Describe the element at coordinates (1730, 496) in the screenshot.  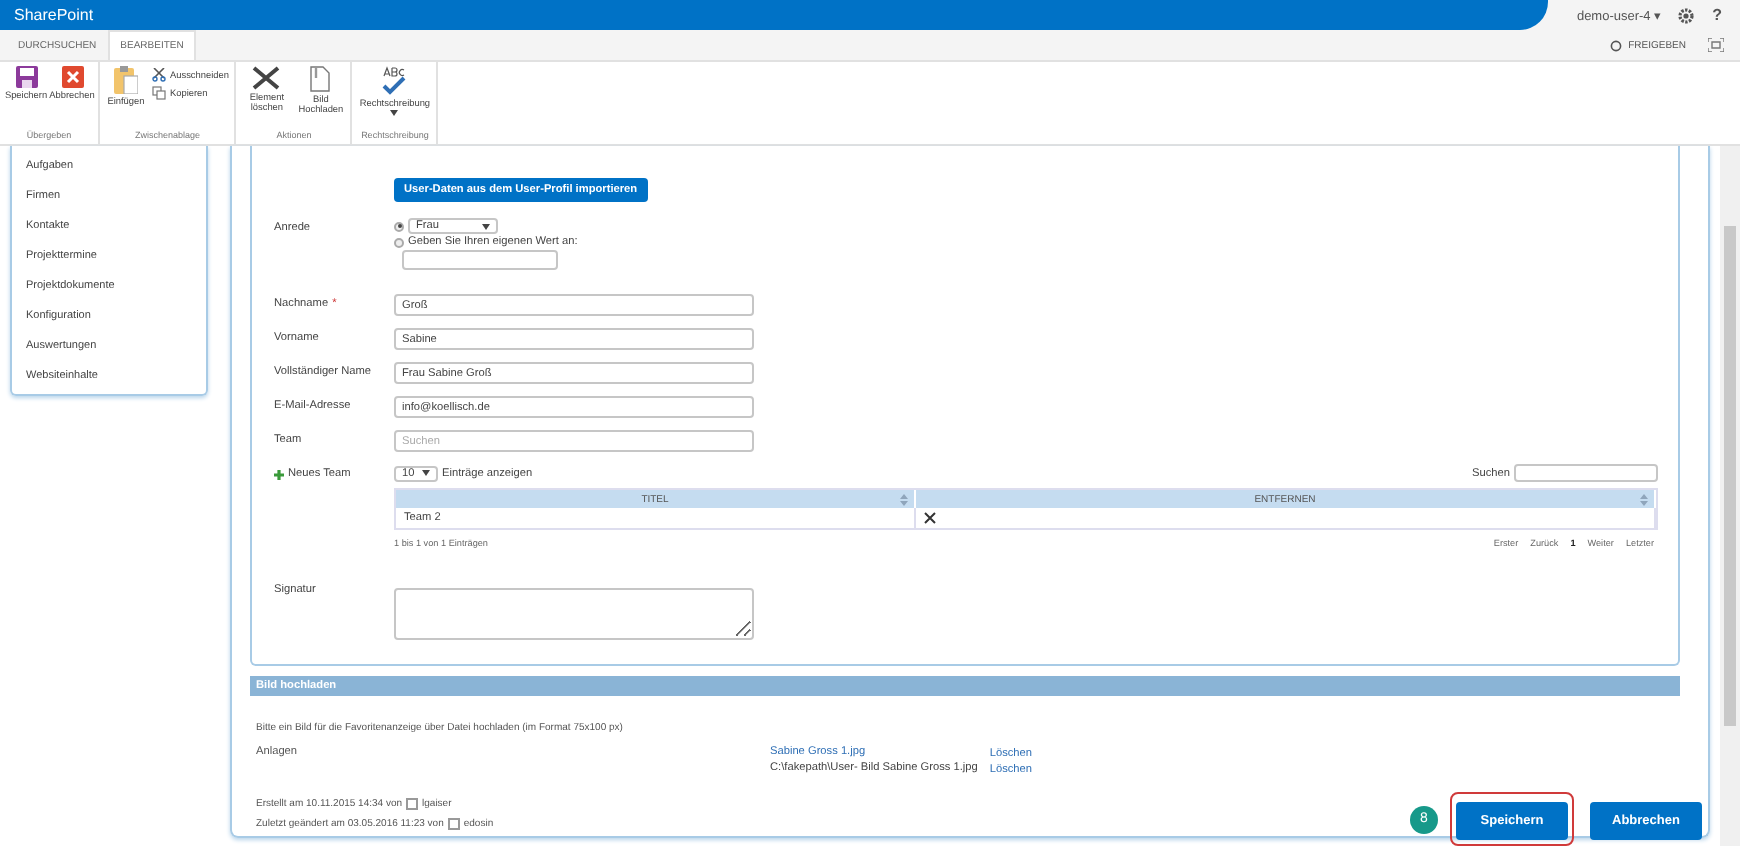
I see `scrollbar` at that location.